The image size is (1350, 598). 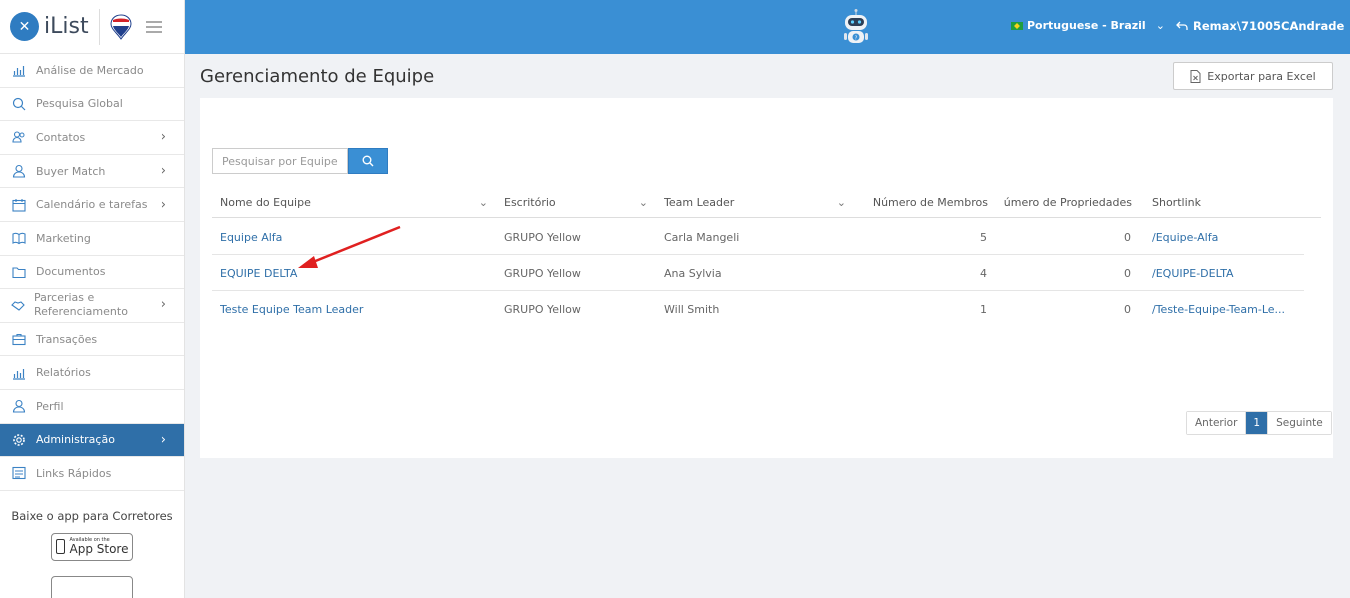 What do you see at coordinates (755, 202) in the screenshot?
I see `column-header-leader: Team Leader ⌄` at bounding box center [755, 202].